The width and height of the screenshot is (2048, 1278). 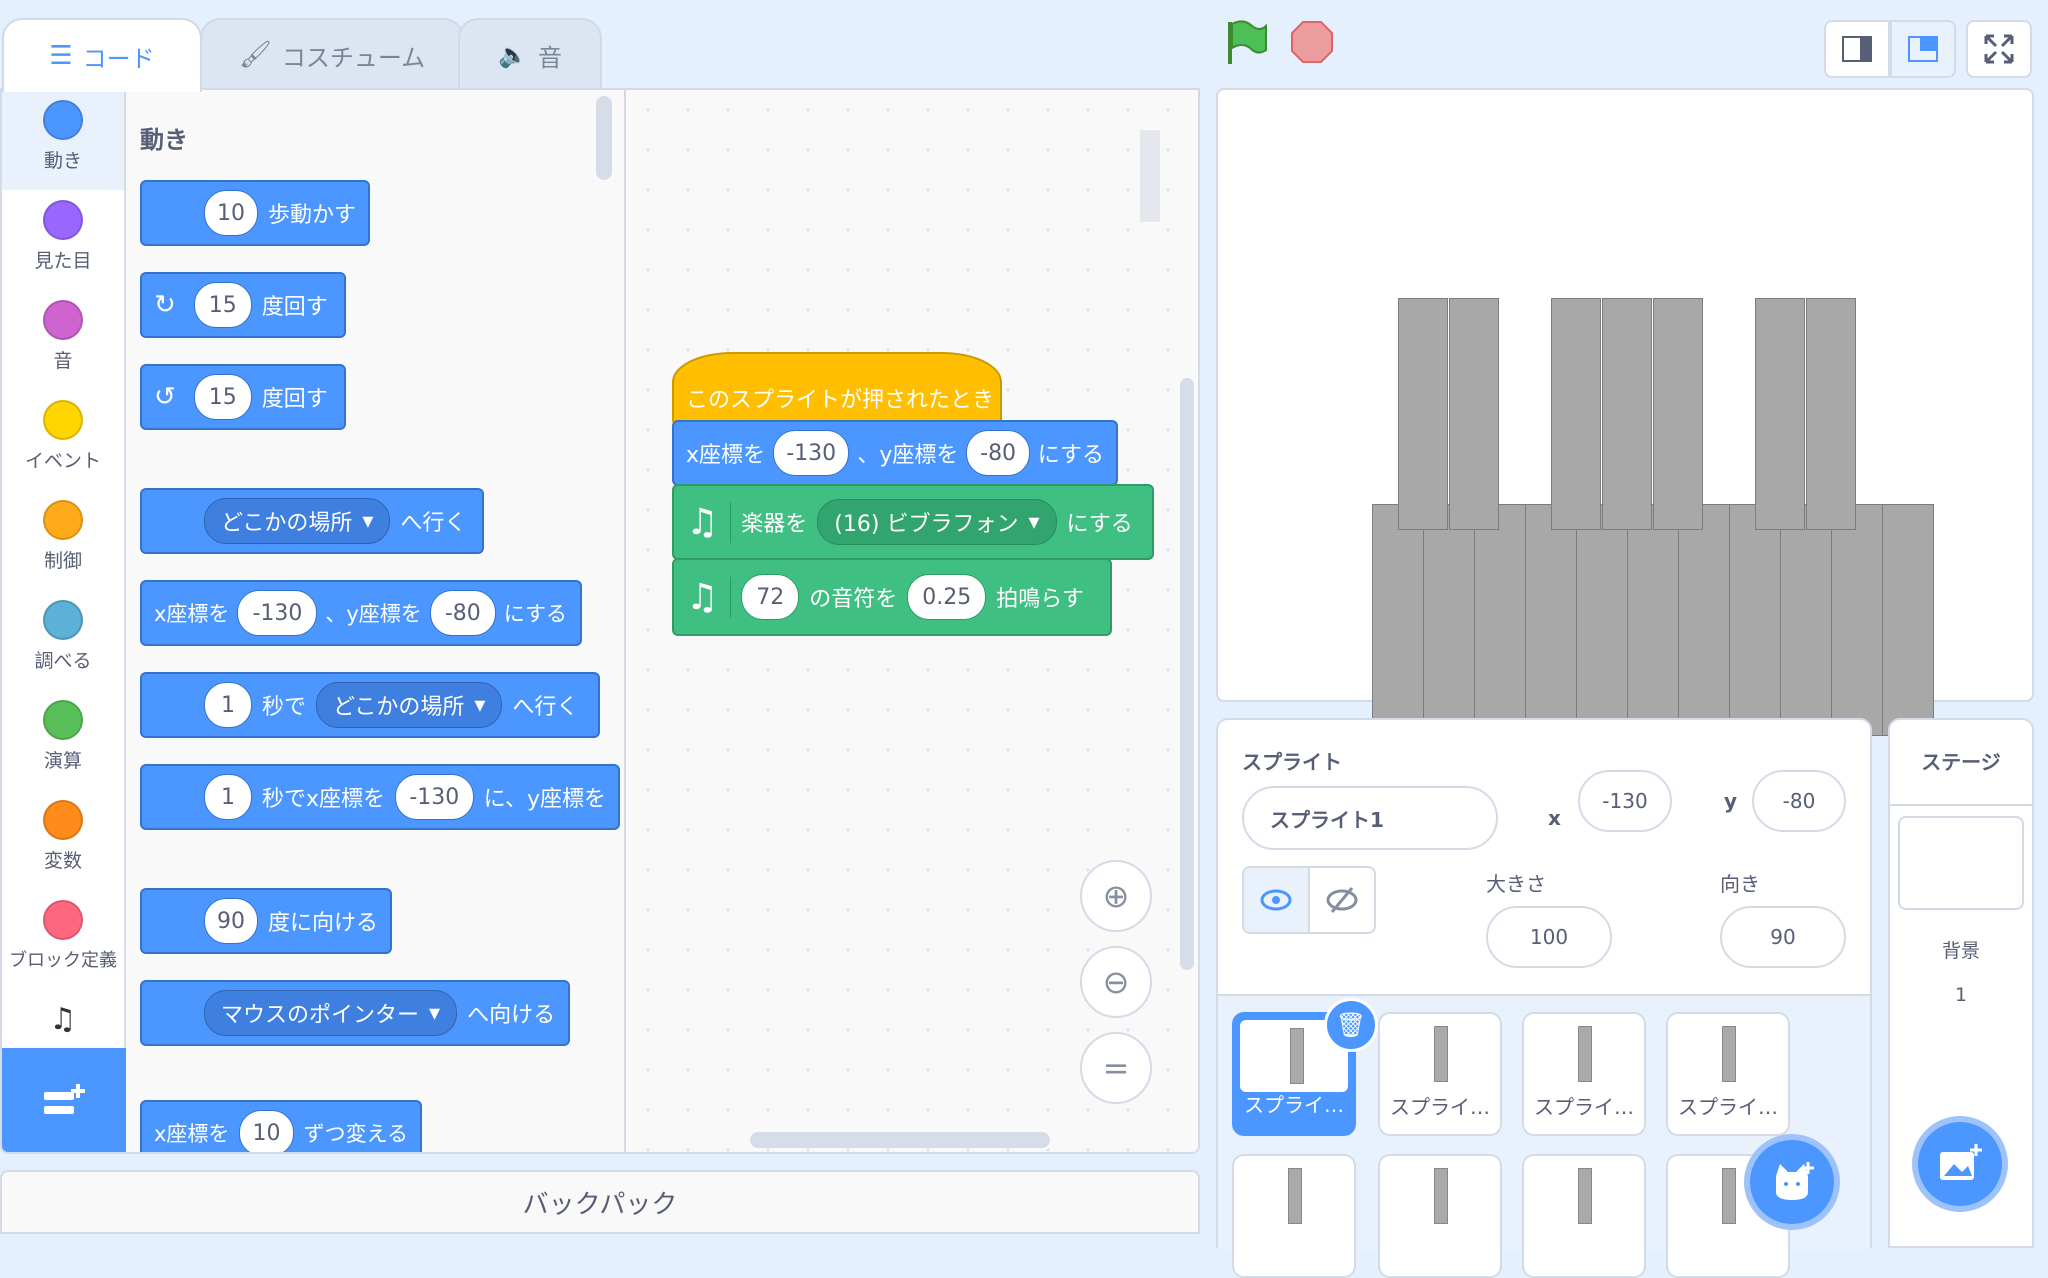 I want to click on block-change-x: x座標を 10 ずつ変える, so click(x=281, y=1126).